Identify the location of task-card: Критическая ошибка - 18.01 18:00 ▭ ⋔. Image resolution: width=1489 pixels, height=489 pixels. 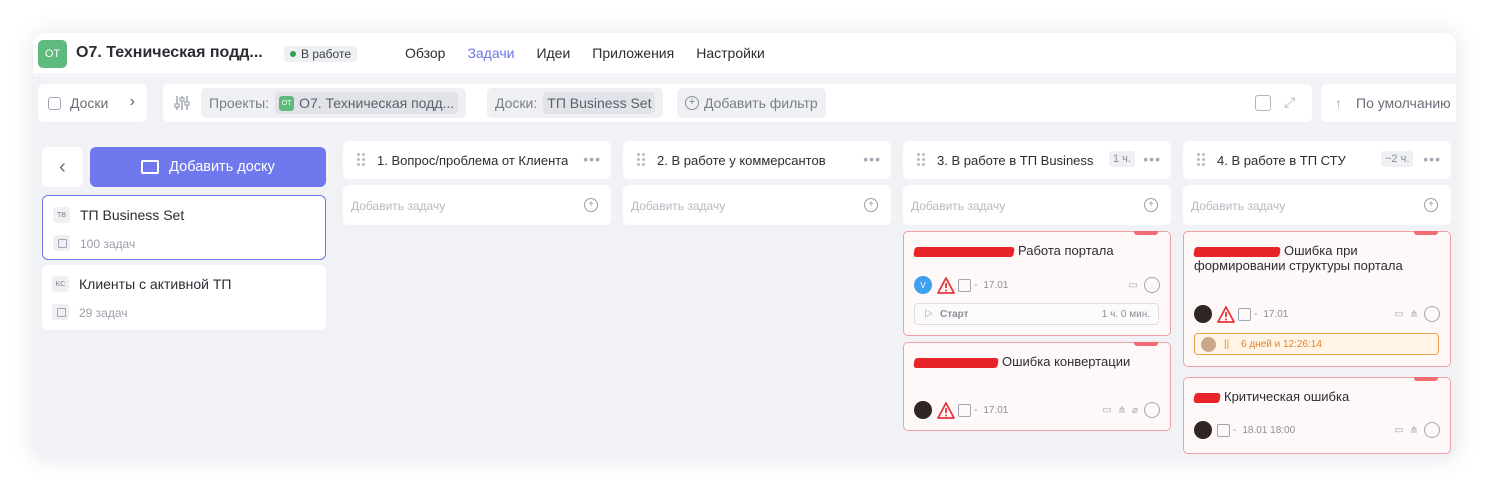
(1317, 415).